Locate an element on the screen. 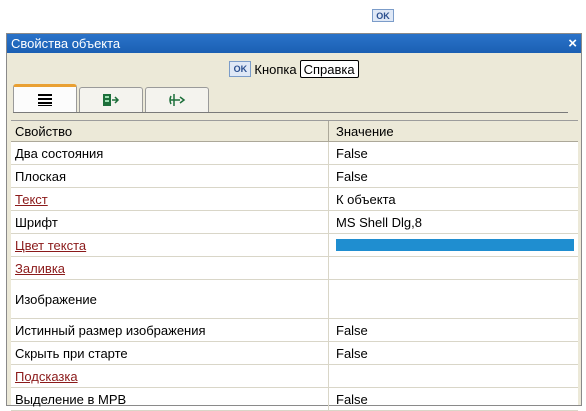 The height and width of the screenshot is (411, 586). table-row: Выделение в МРВ False is located at coordinates (294, 399).